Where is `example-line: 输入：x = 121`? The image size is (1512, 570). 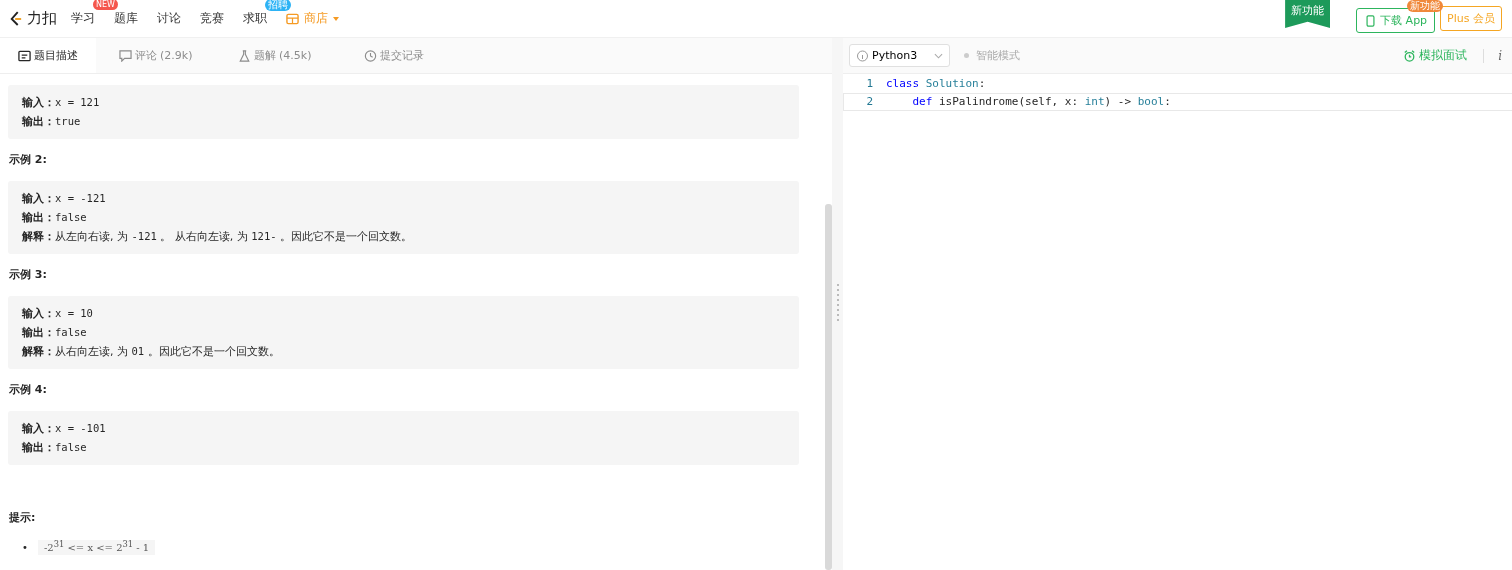
example-line: 输入：x = 121 is located at coordinates (61, 103).